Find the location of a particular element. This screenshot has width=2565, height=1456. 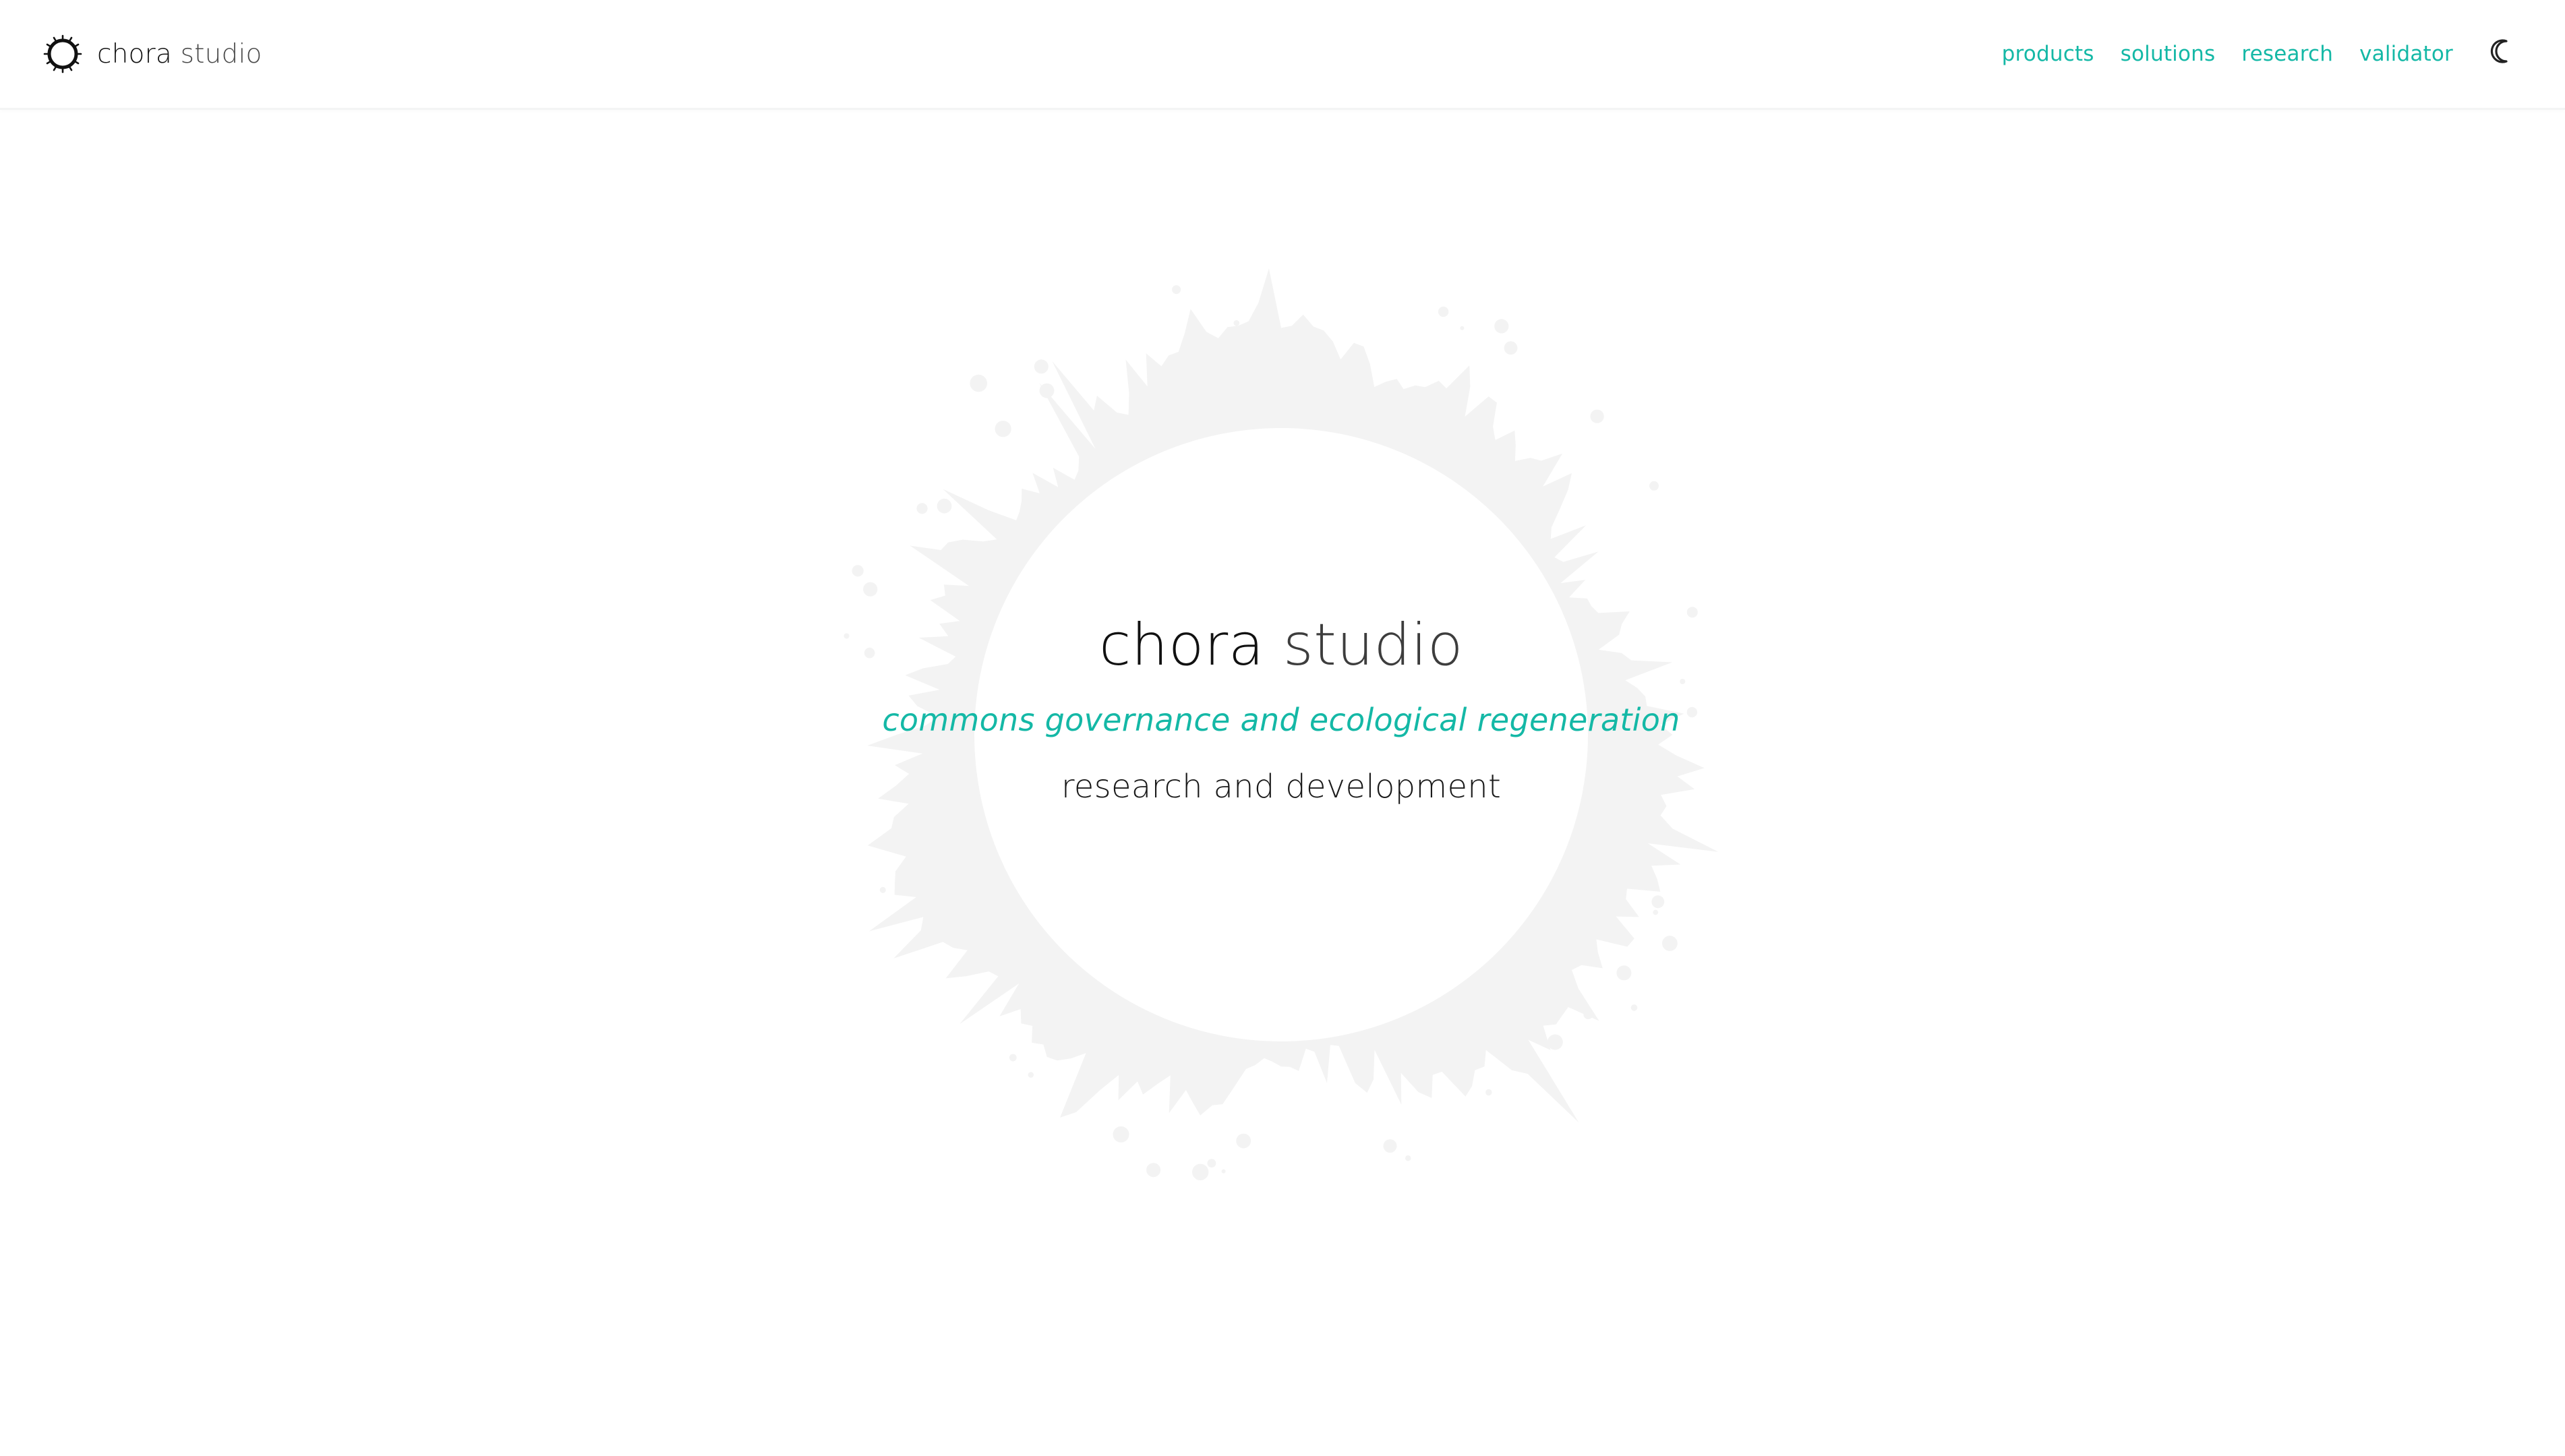

brand-name-second: studio is located at coordinates (221, 53).